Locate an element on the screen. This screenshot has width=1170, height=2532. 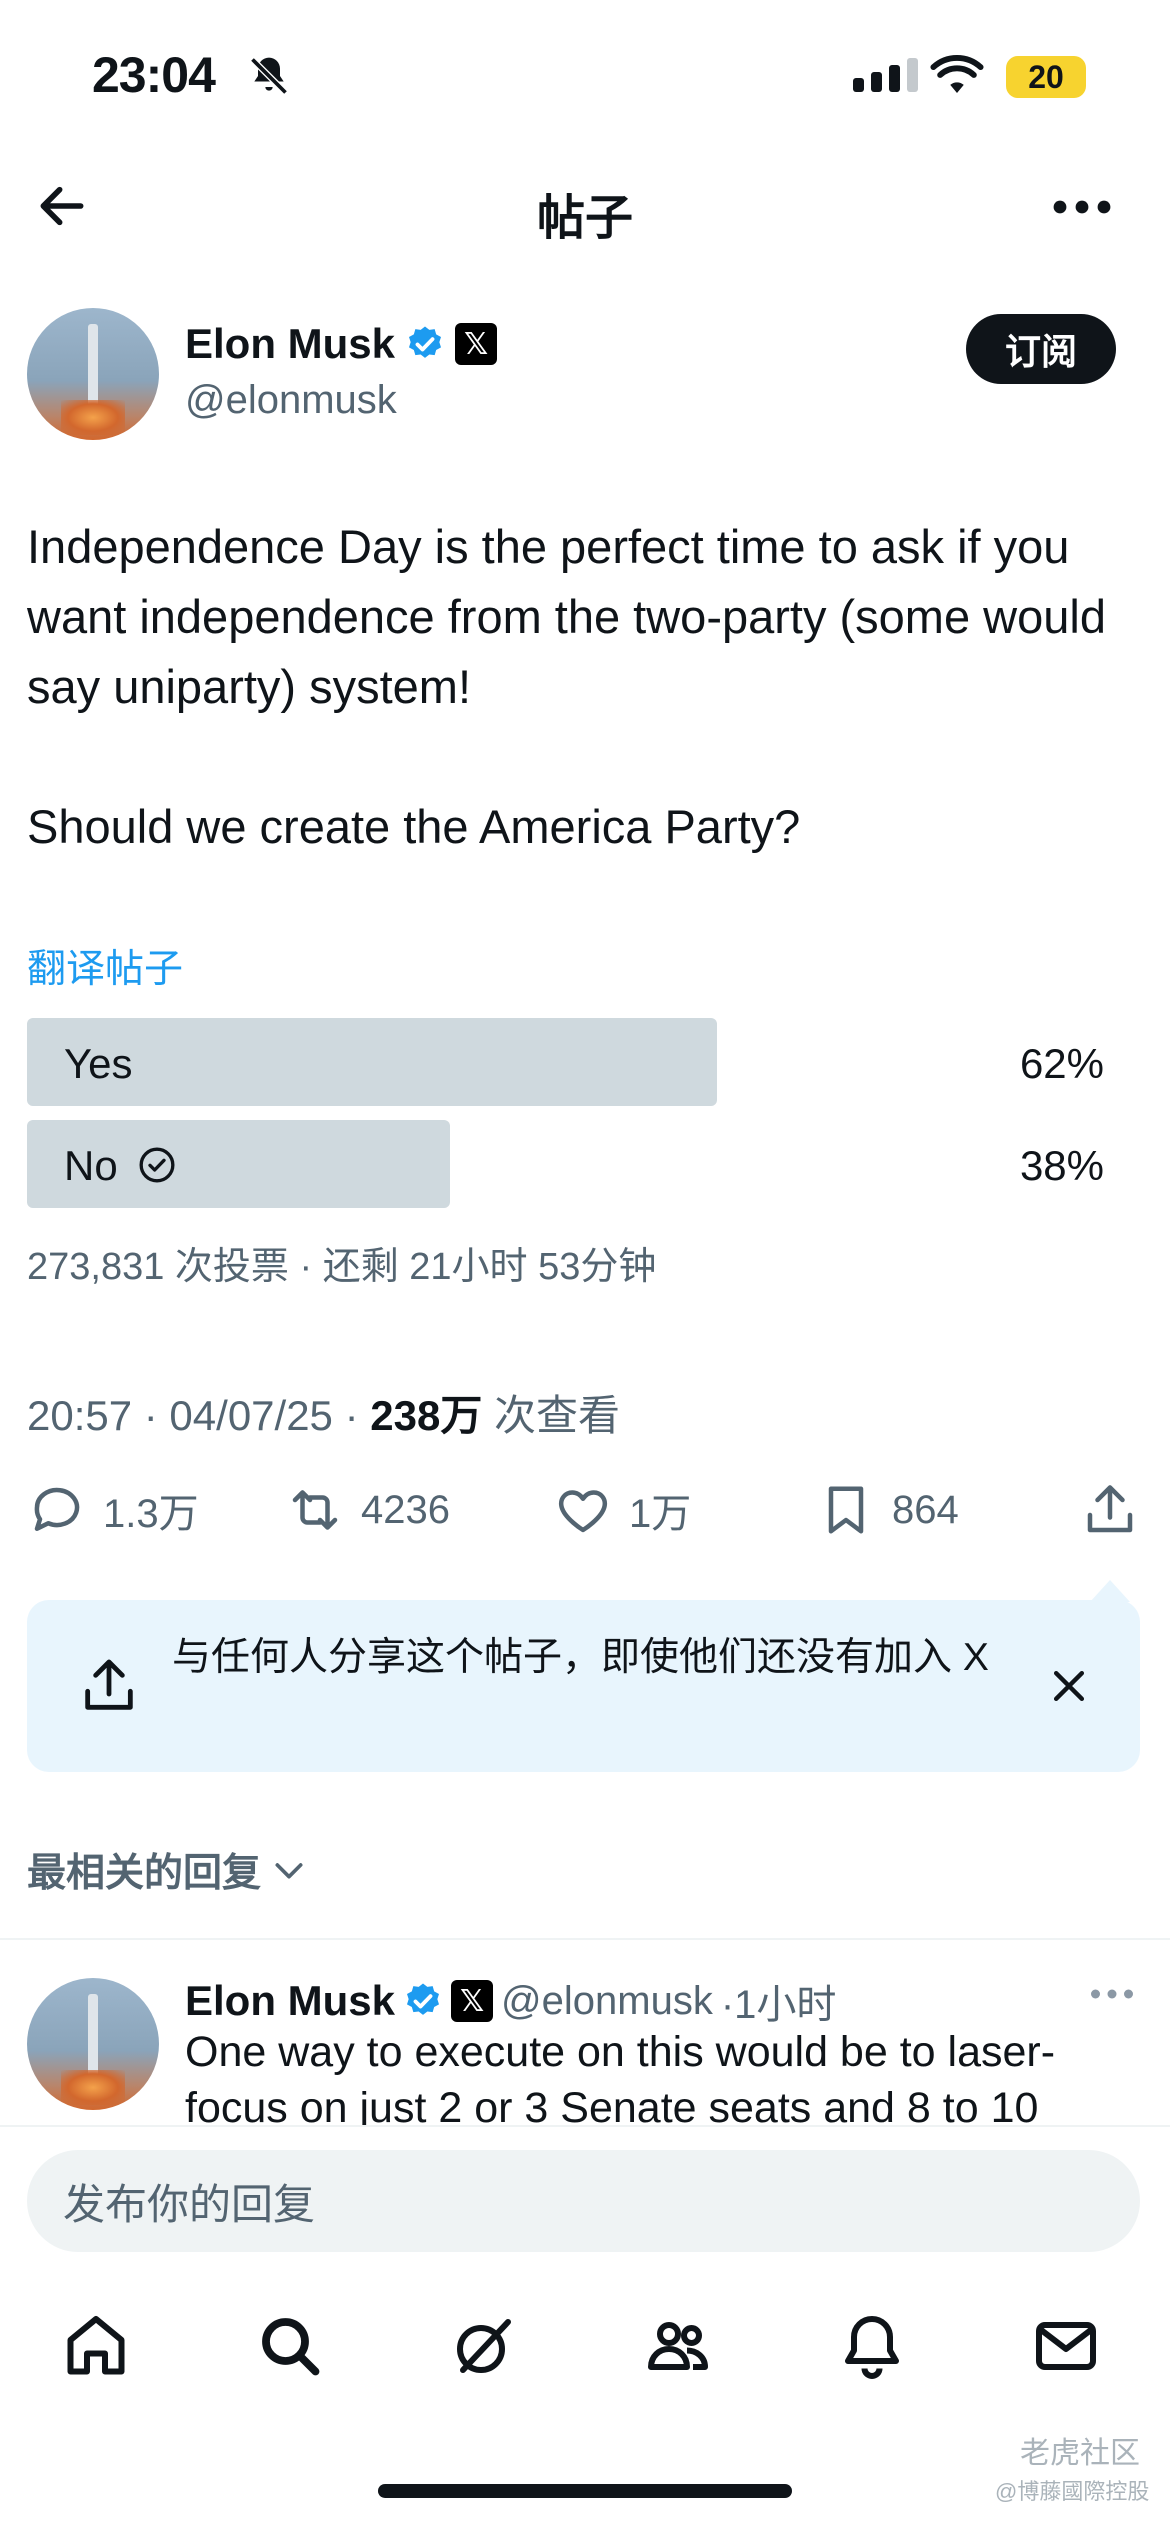
author-name-row: Elon Musk 𝕏 is located at coordinates (341, 344).